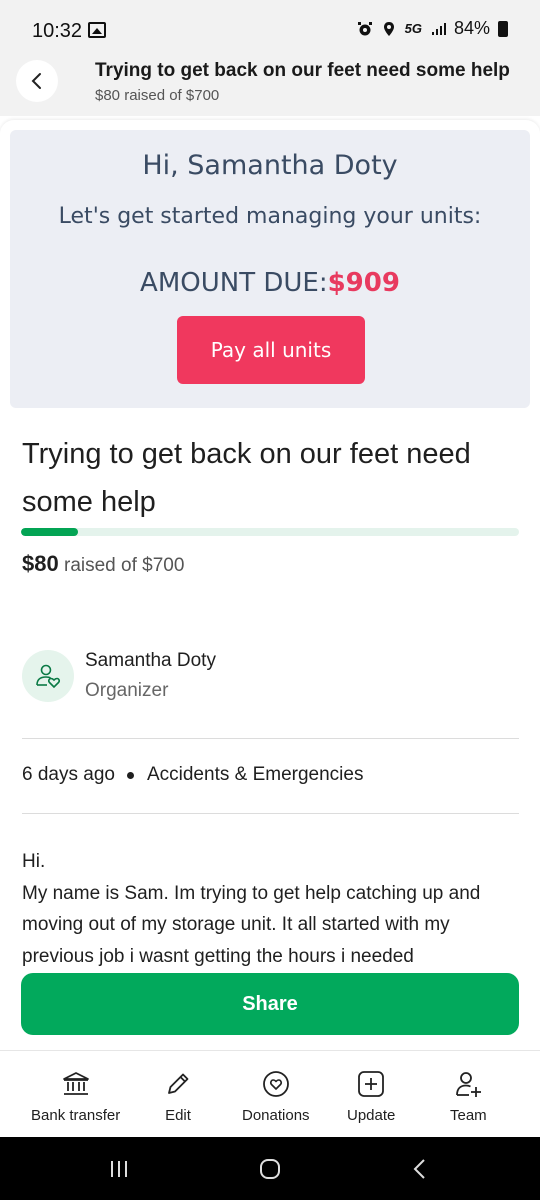 The width and height of the screenshot is (540, 1200). I want to click on raised-summary: $80 raised of $700, so click(103, 564).